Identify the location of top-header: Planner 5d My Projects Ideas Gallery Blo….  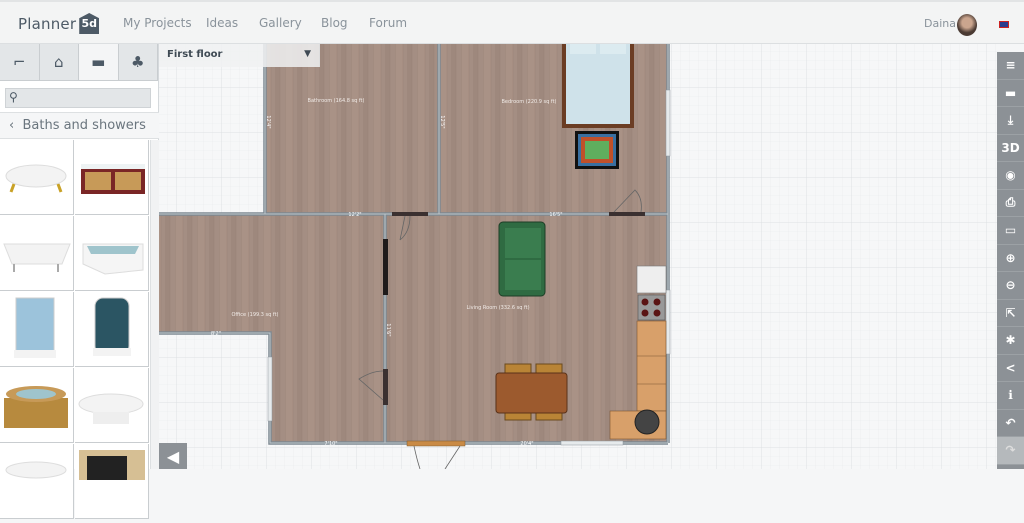
(512, 22).